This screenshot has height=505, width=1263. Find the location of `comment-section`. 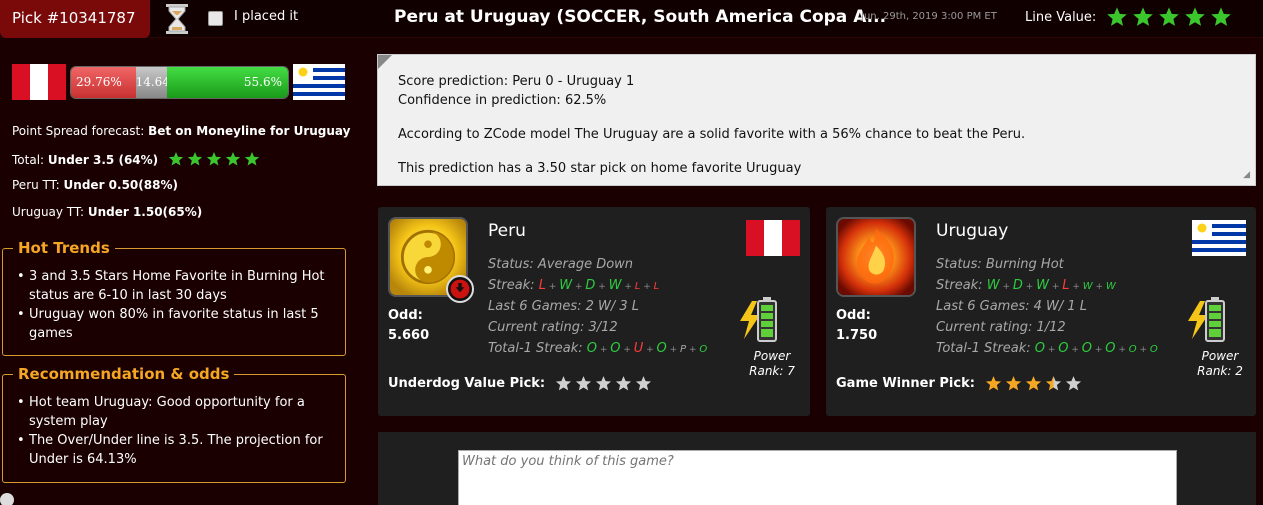

comment-section is located at coordinates (817, 468).